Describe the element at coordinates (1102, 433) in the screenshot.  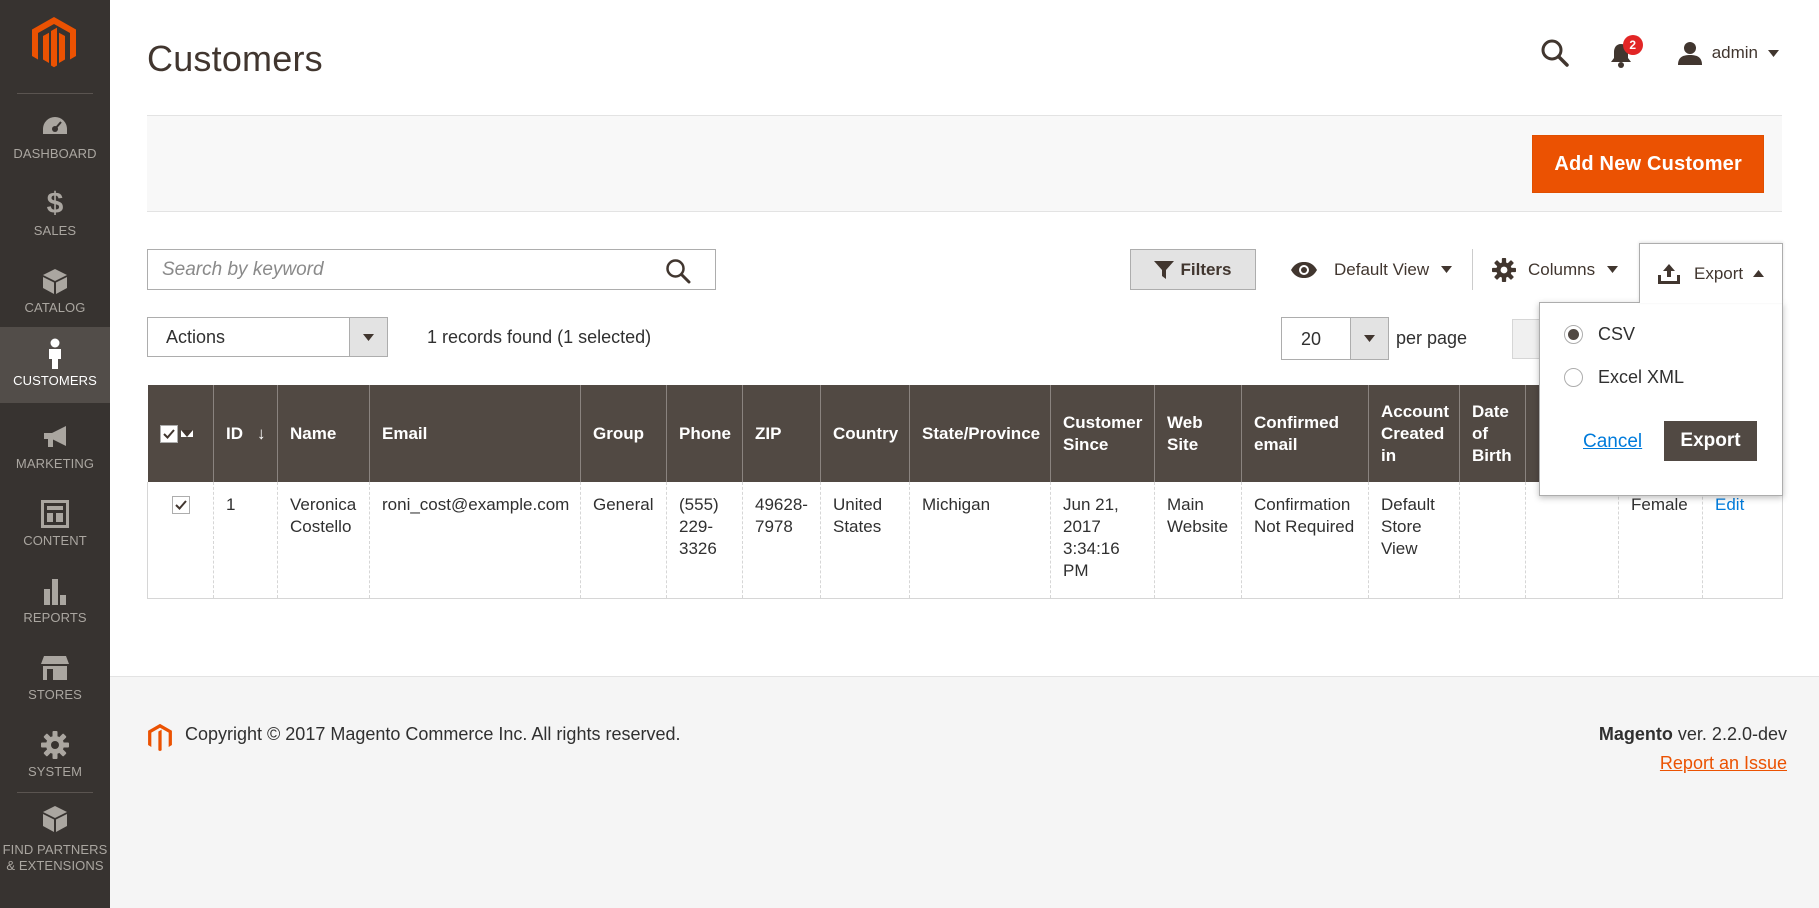
I see `column-header-customer-since: Customer Since` at that location.